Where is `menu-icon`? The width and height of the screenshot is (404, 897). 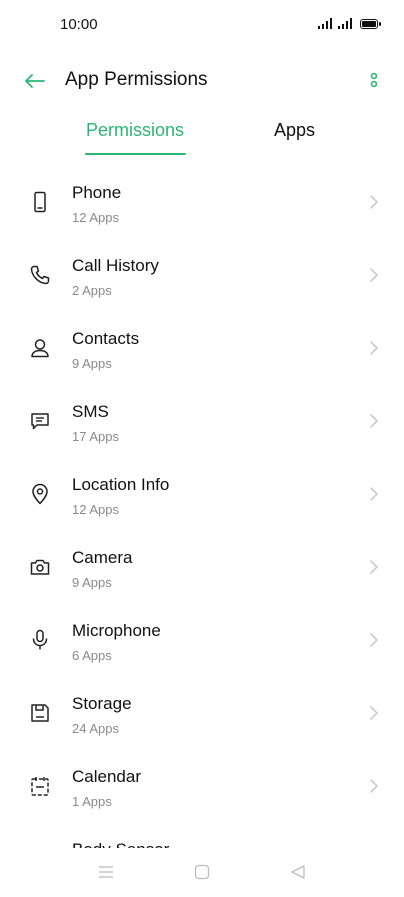 menu-icon is located at coordinates (106, 872).